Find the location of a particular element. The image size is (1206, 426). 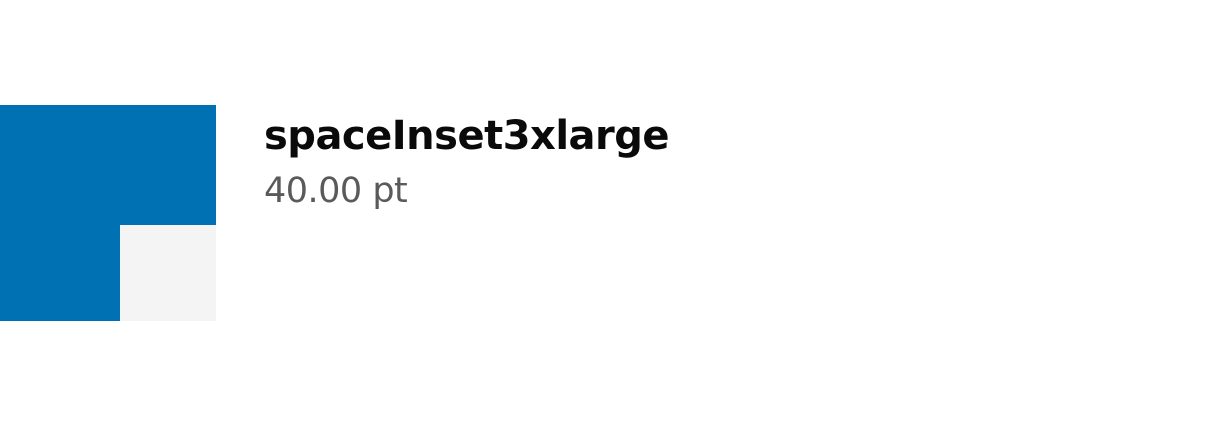

token-value: 40.00 pt is located at coordinates (336, 191).